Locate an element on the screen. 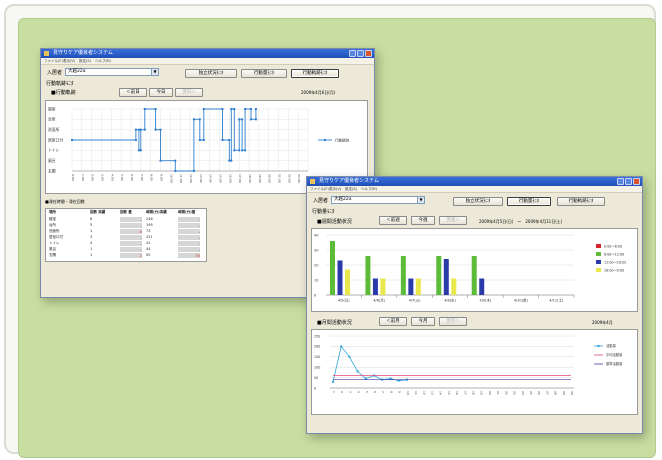  today-button: 今日 is located at coordinates (161, 92).